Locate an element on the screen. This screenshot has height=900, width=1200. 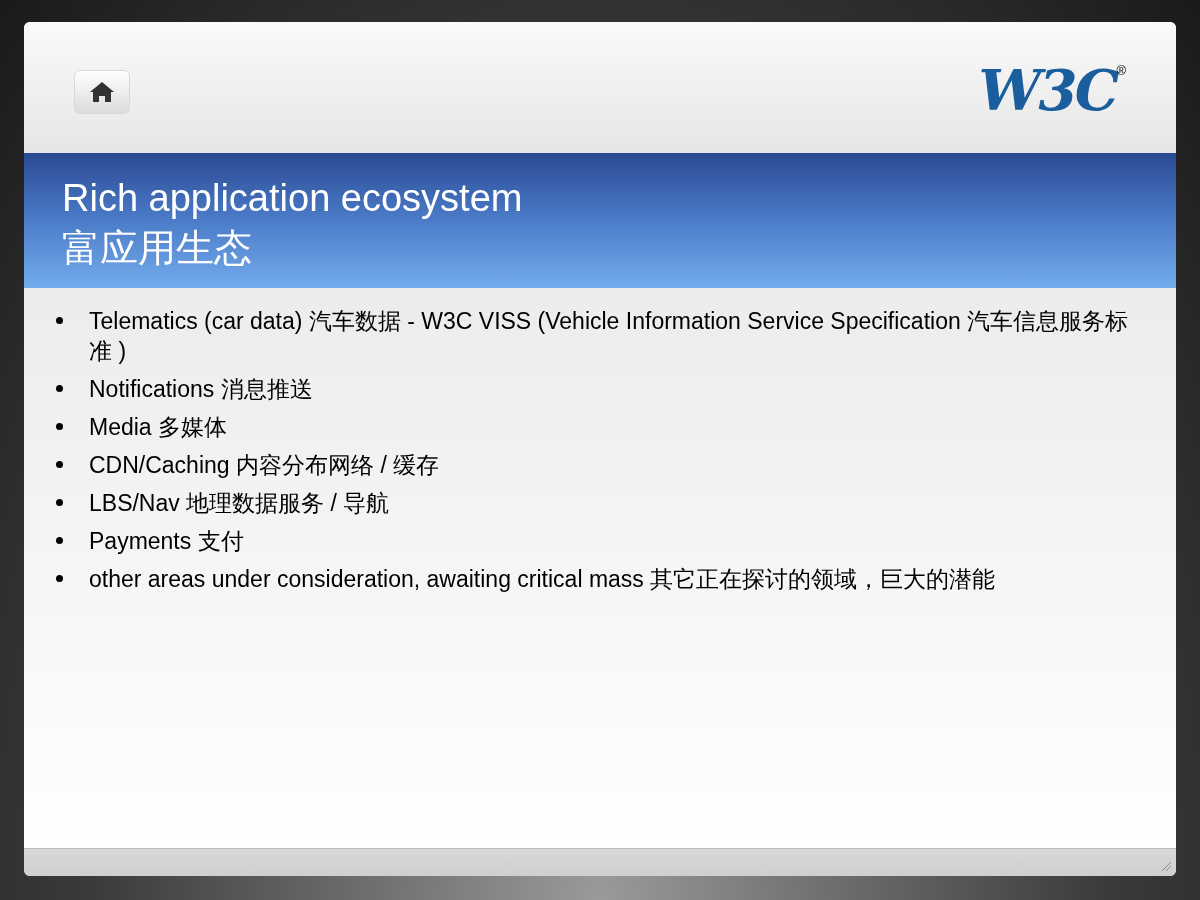
bullet-text: LBS/Nav 地理数据服务 / 导航 is located at coordinates (239, 503).